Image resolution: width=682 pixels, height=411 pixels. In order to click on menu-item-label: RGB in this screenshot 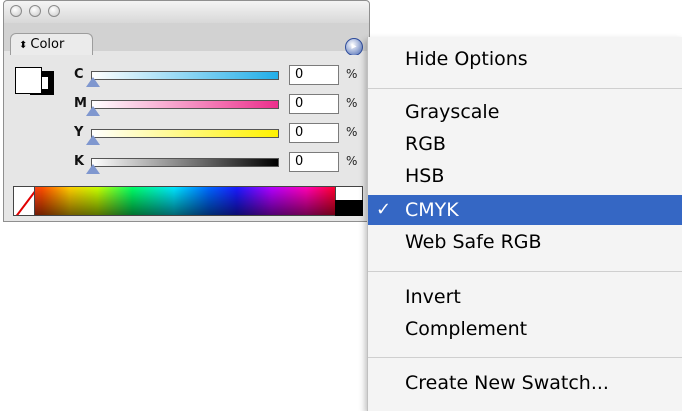, I will do `click(425, 144)`.